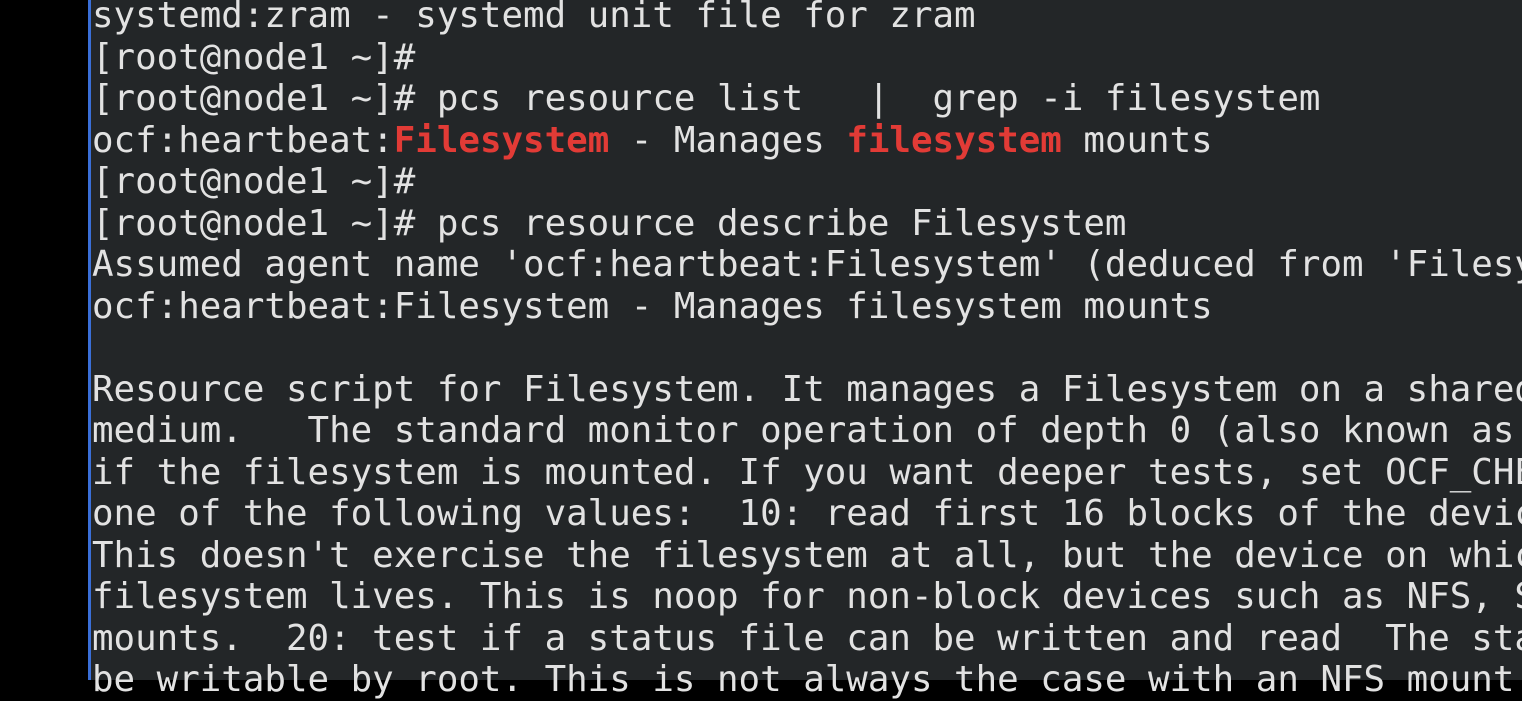 Image resolution: width=1522 pixels, height=701 pixels. Describe the element at coordinates (243, 140) in the screenshot. I see `grep-prefix: ocf:heartbeat:` at that location.